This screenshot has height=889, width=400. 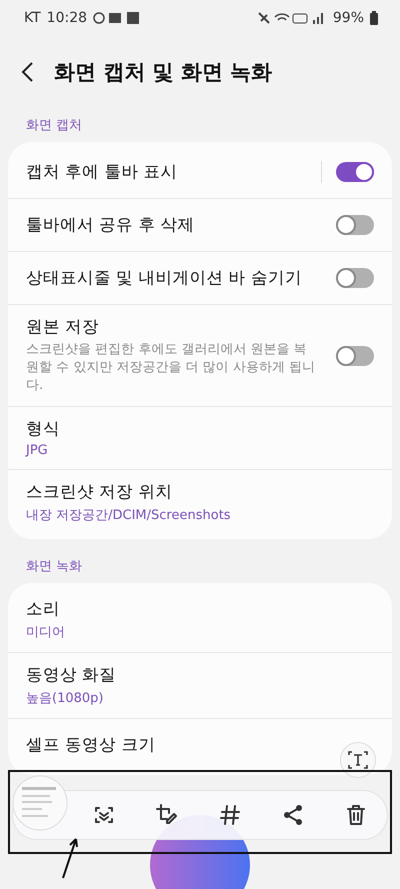 I want to click on setting-title: 소리, so click(x=43, y=609).